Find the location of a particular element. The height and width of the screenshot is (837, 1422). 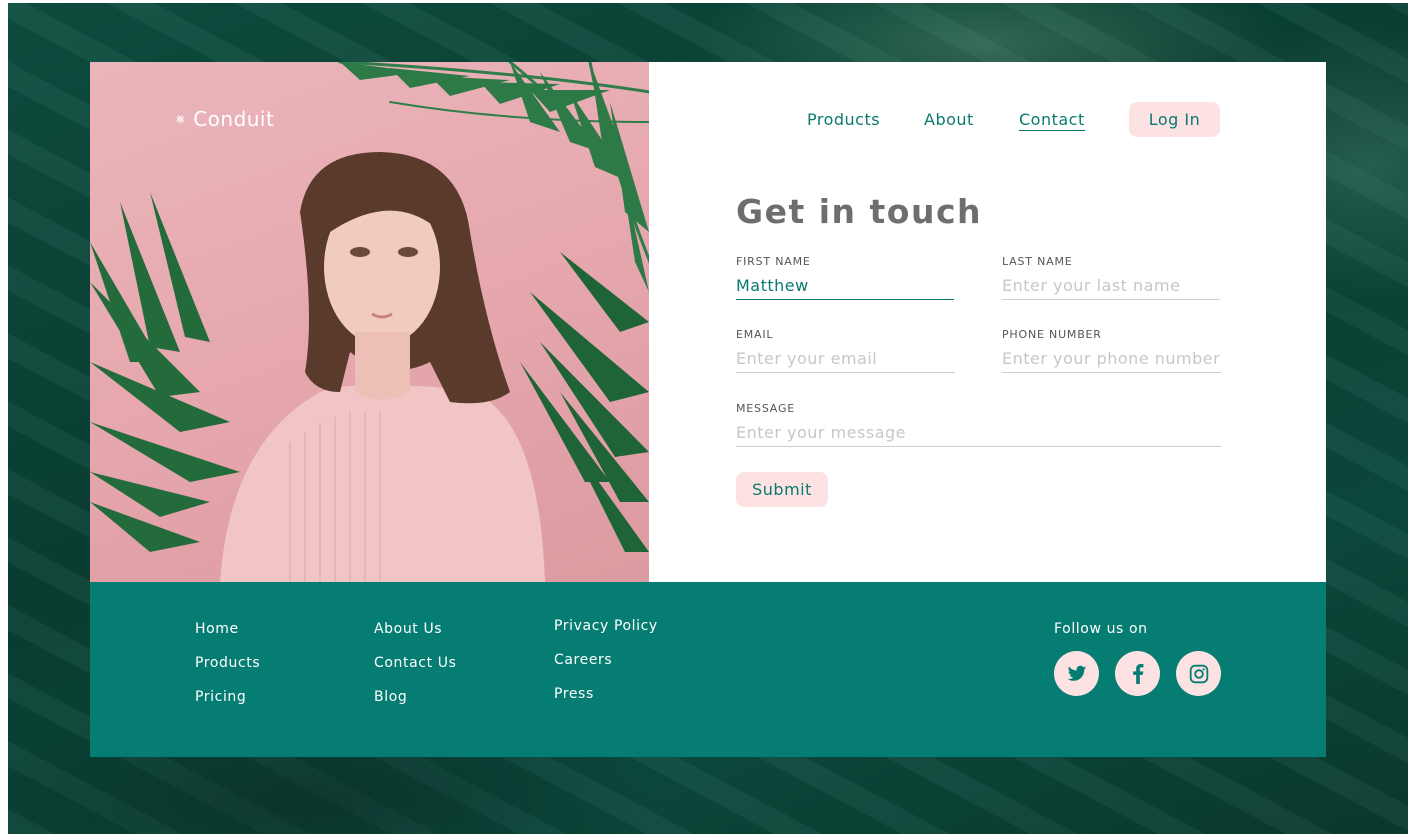

footer-link-home: Home is located at coordinates (227, 629).